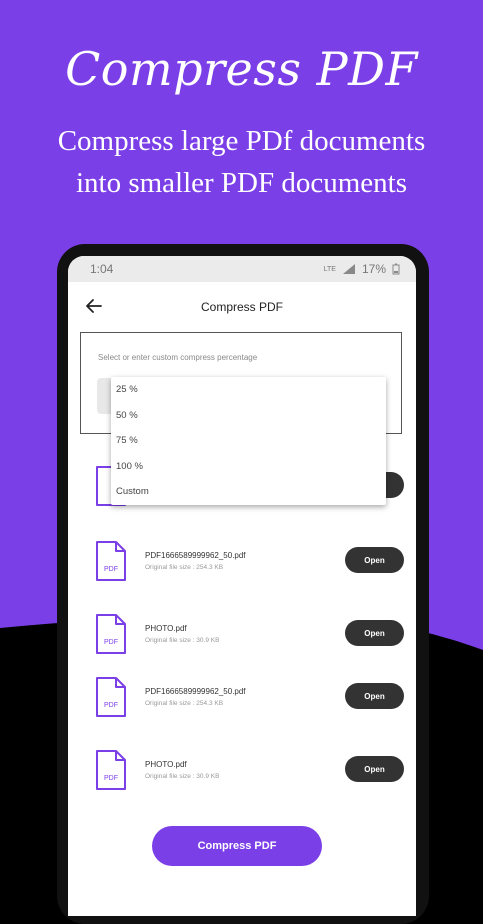 Image resolution: width=483 pixels, height=924 pixels. I want to click on dropdown-option-75: 75 %, so click(248, 441).